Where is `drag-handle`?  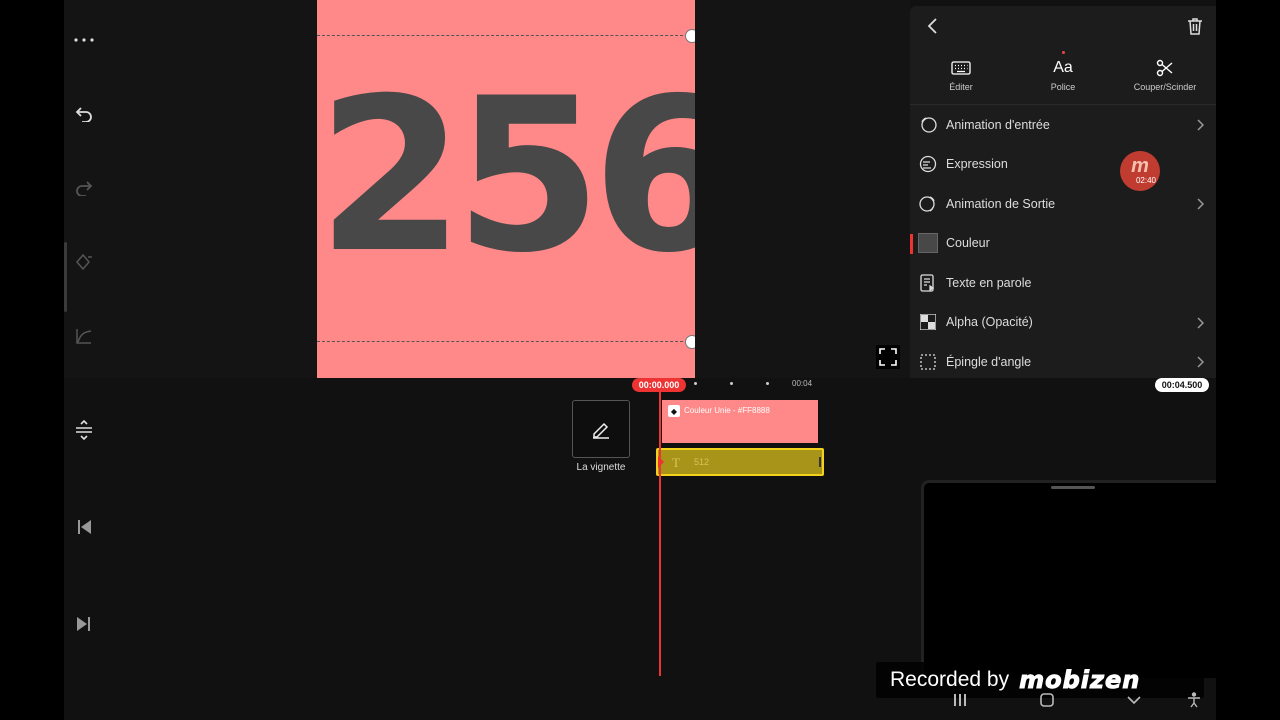 drag-handle is located at coordinates (1073, 487).